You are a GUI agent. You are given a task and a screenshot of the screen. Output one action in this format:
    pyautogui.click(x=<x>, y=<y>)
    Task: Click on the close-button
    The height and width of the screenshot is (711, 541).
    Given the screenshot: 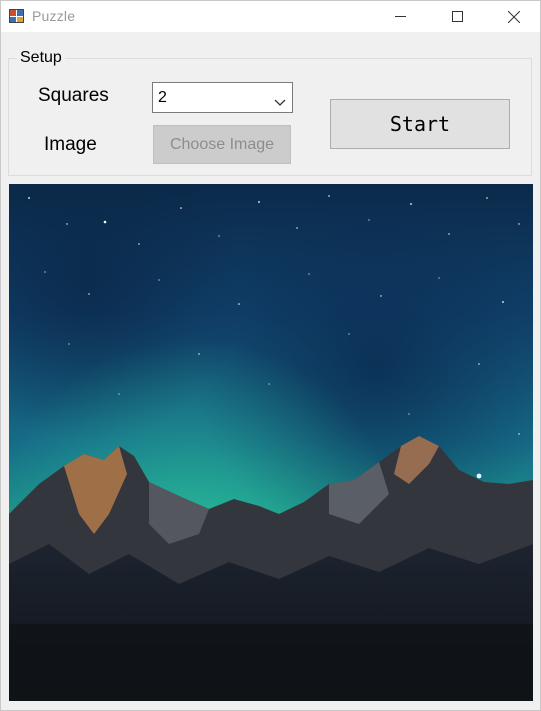 What is the action you would take?
    pyautogui.click(x=514, y=16)
    